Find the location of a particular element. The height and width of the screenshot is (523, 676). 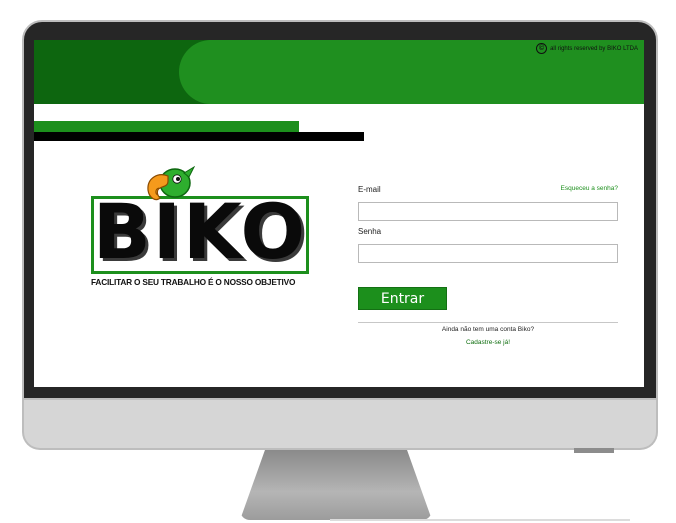

copyright-text: all rights reserved by BIKO LTDA is located at coordinates (594, 48).